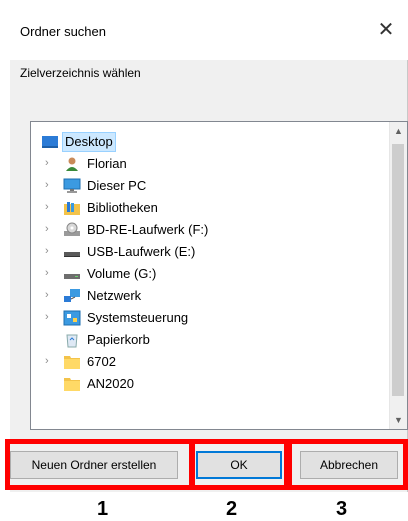 This screenshot has width=408, height=521. I want to click on annotation-number-1: 1, so click(103, 509).